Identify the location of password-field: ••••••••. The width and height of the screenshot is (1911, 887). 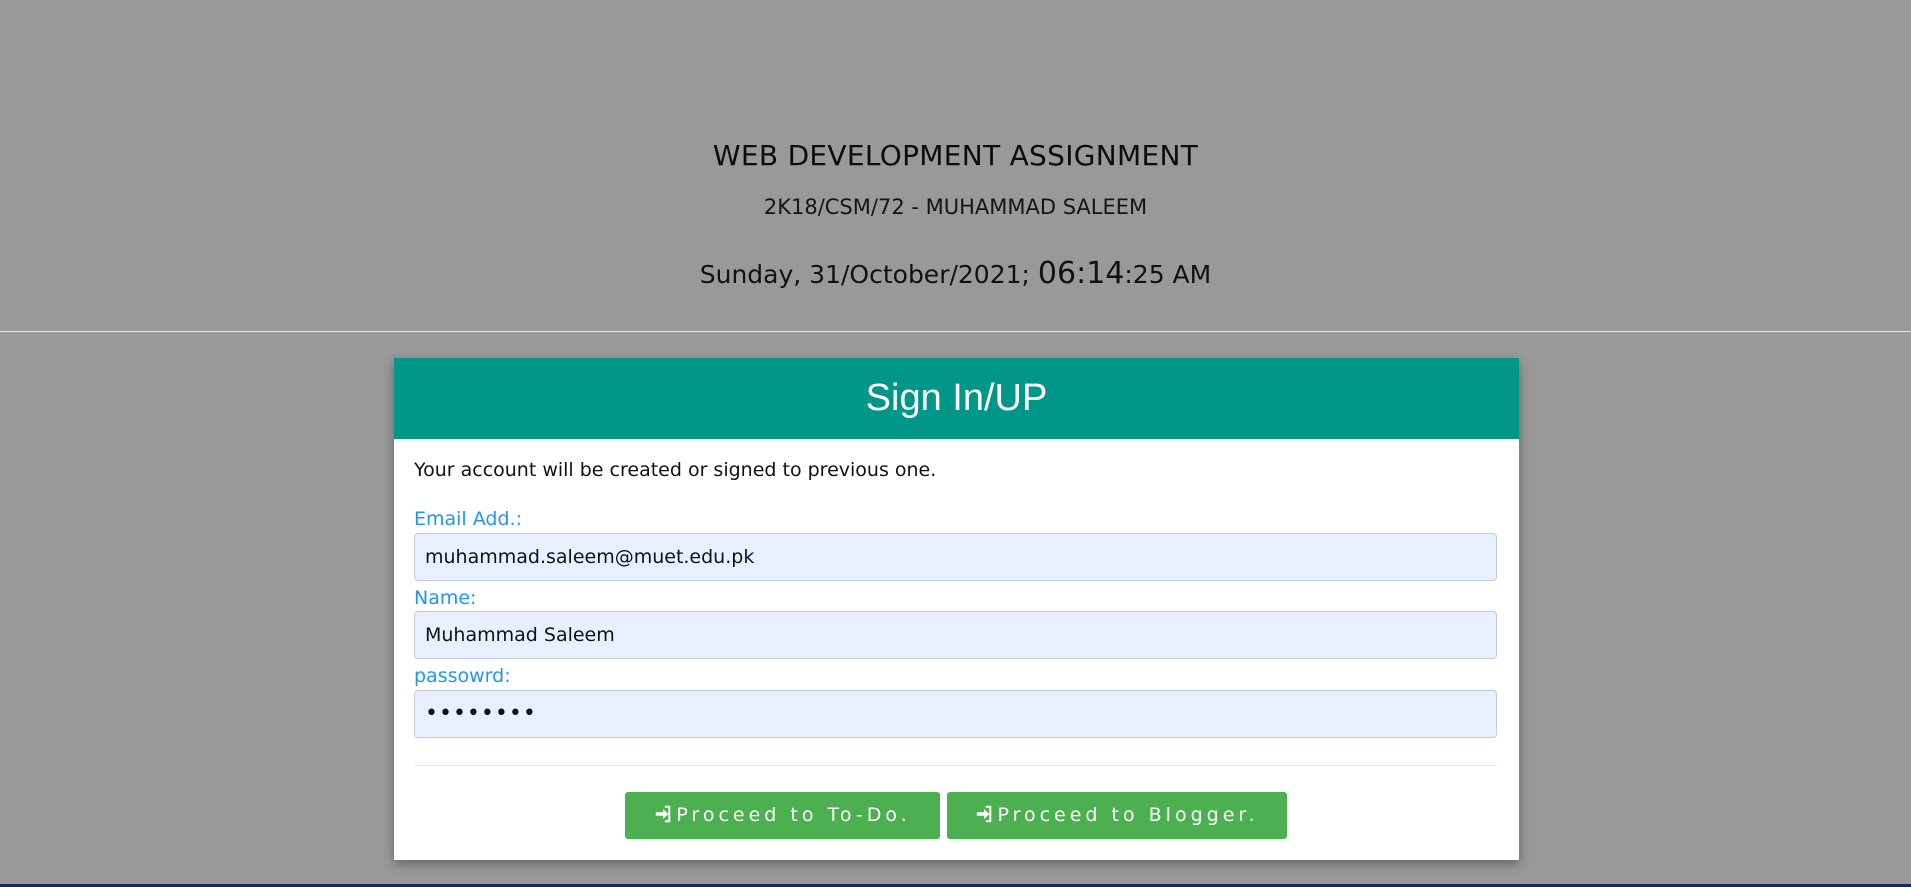
(955, 714).